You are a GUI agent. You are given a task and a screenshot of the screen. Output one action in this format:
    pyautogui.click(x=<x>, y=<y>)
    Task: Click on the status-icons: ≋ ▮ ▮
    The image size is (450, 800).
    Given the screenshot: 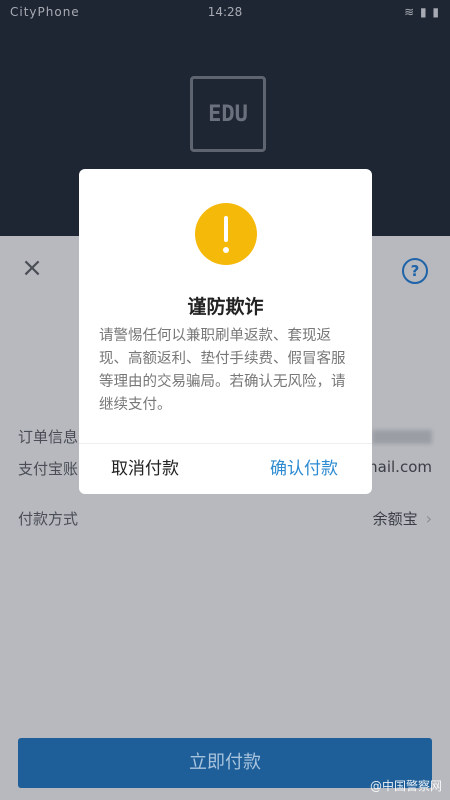 What is the action you would take?
    pyautogui.click(x=422, y=12)
    